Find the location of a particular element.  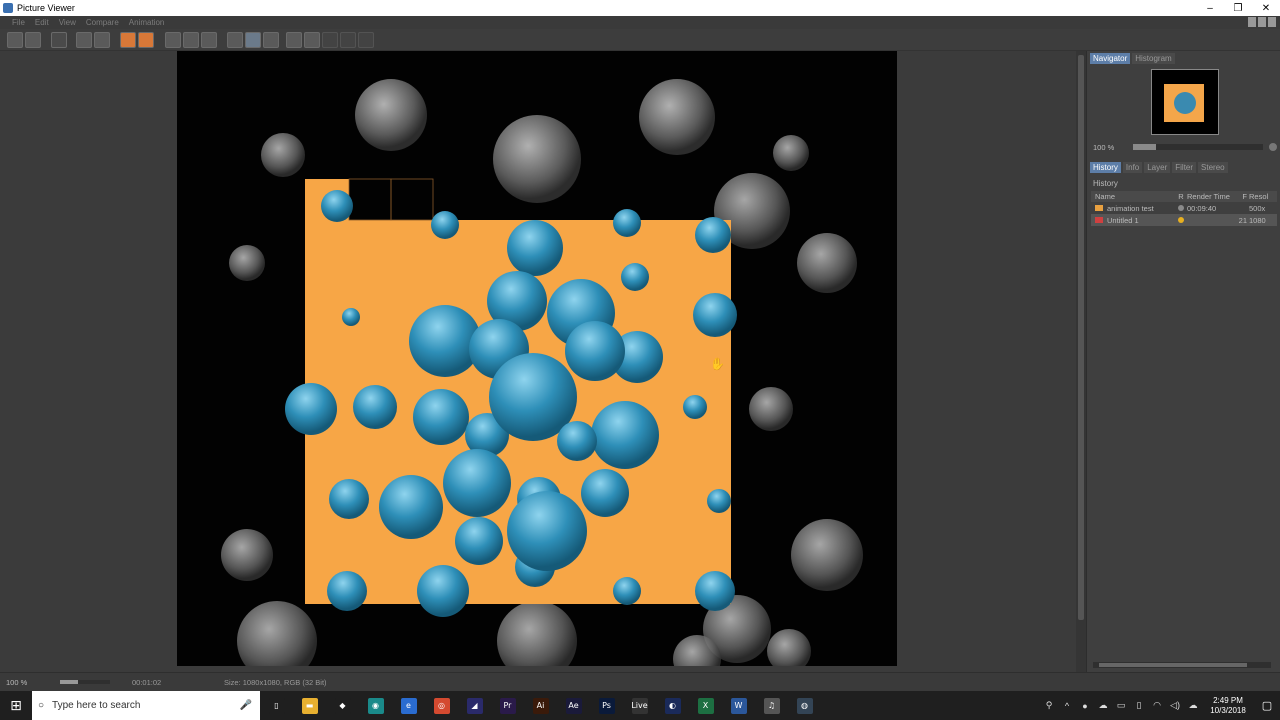

menu-animation: Animation is located at coordinates (147, 22).